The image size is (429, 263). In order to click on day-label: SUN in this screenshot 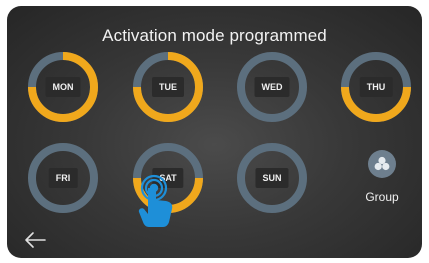, I will do `click(272, 178)`.